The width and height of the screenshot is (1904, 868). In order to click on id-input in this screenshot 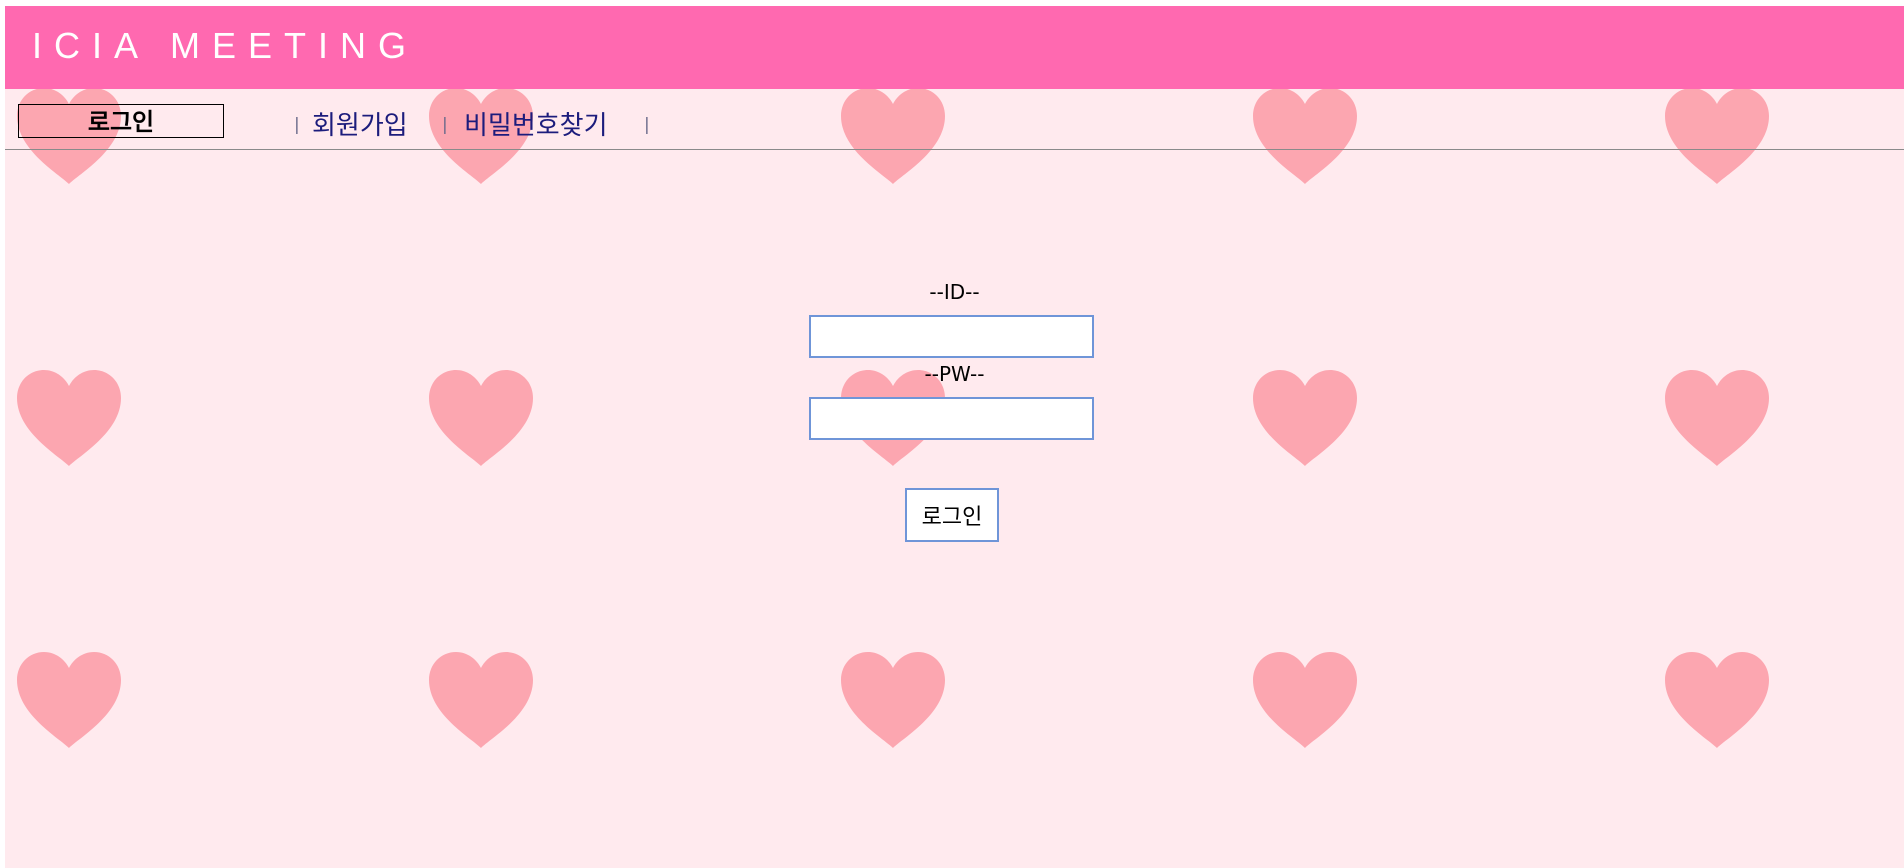, I will do `click(951, 336)`.